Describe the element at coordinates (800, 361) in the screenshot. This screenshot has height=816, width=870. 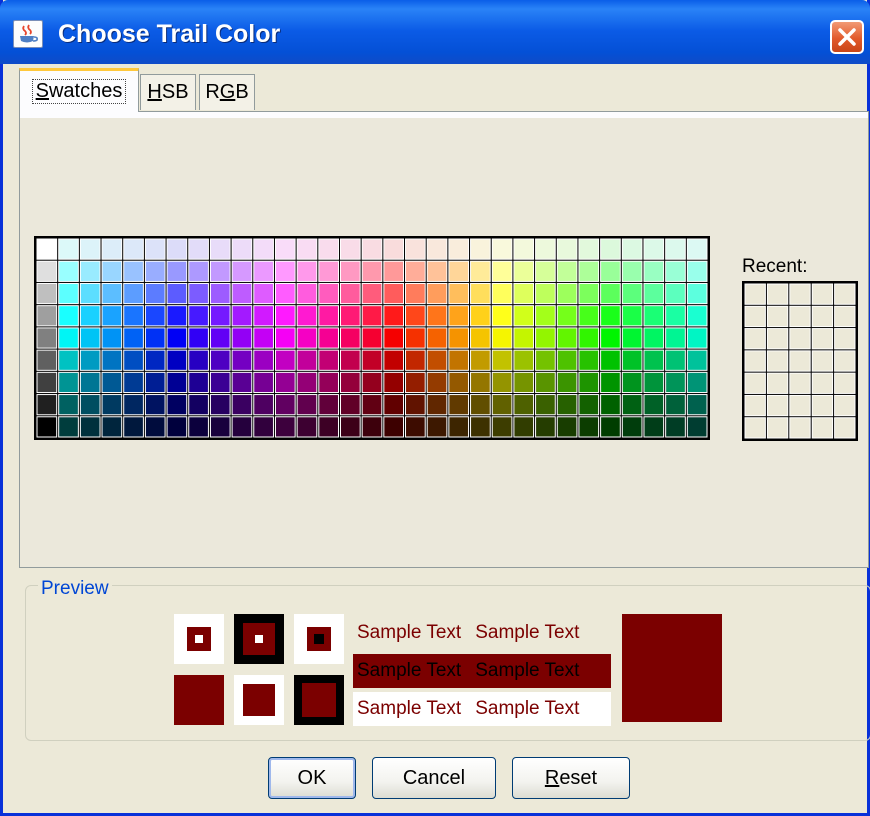
I see `recent-swatch-grid` at that location.